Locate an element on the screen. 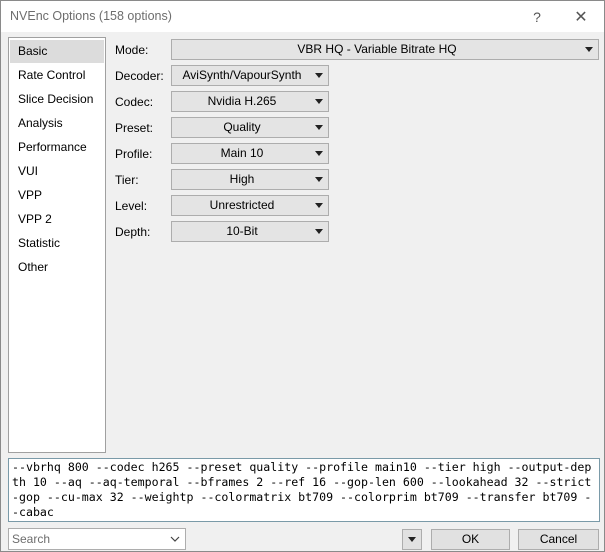  decoder-select: AviSynth/VapourSynth is located at coordinates (250, 75).